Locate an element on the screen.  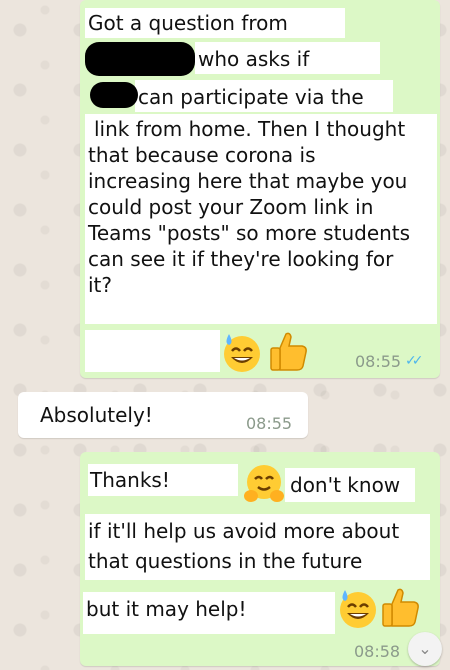
message-line: but it may help! is located at coordinates (166, 609).